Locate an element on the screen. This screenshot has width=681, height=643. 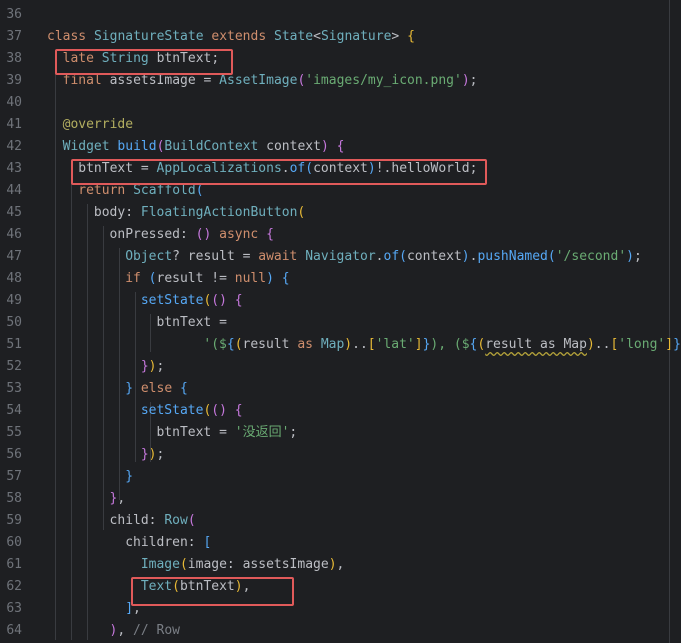
code-token: await is located at coordinates (282, 256).